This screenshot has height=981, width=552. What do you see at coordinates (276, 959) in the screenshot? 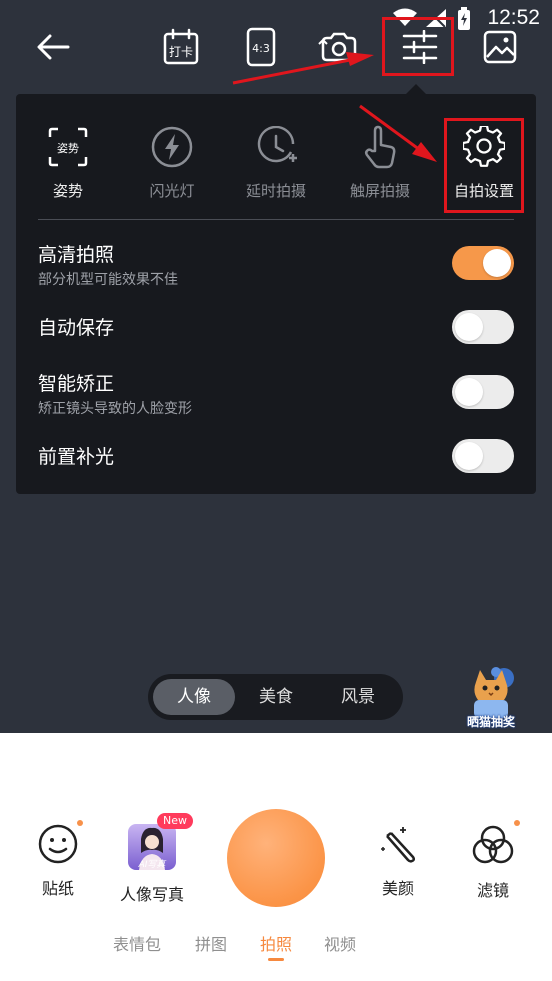
I see `active-tab-indicator` at bounding box center [276, 959].